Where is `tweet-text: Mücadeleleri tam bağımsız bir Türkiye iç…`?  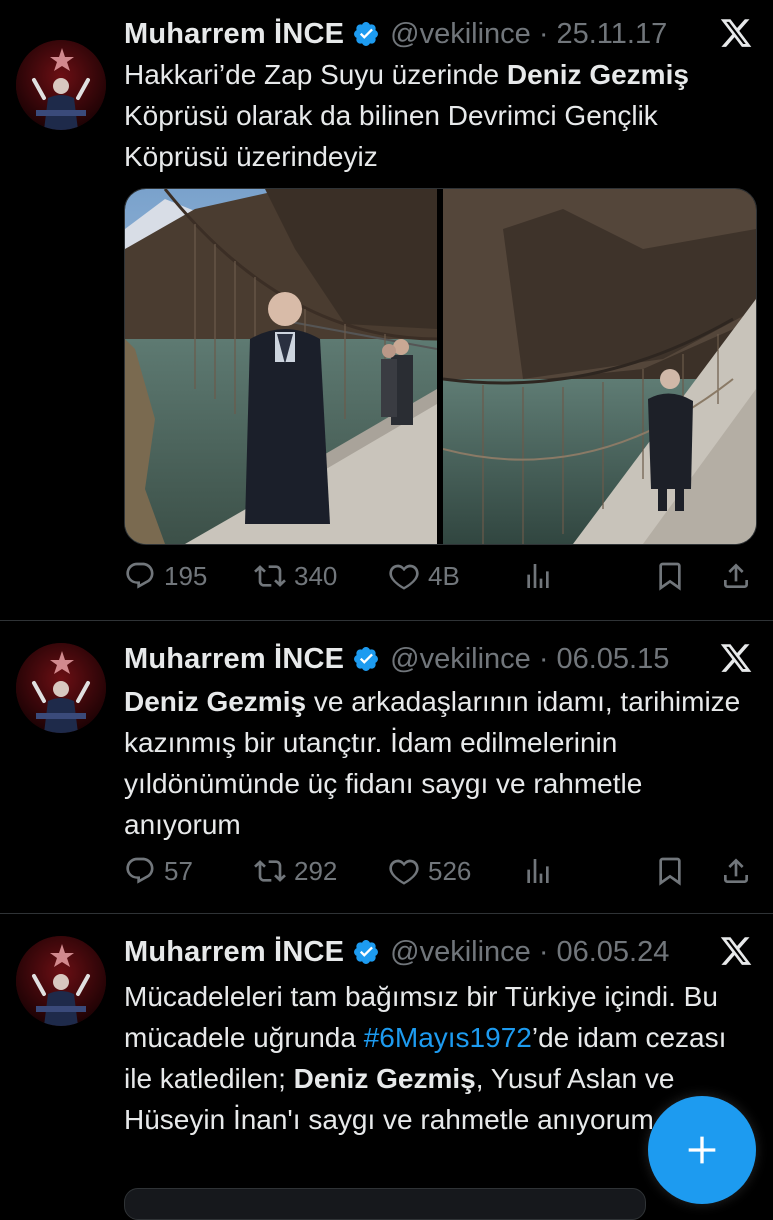 tweet-text: Mücadeleleri tam bağımsız bir Türkiye iç… is located at coordinates (436, 1058).